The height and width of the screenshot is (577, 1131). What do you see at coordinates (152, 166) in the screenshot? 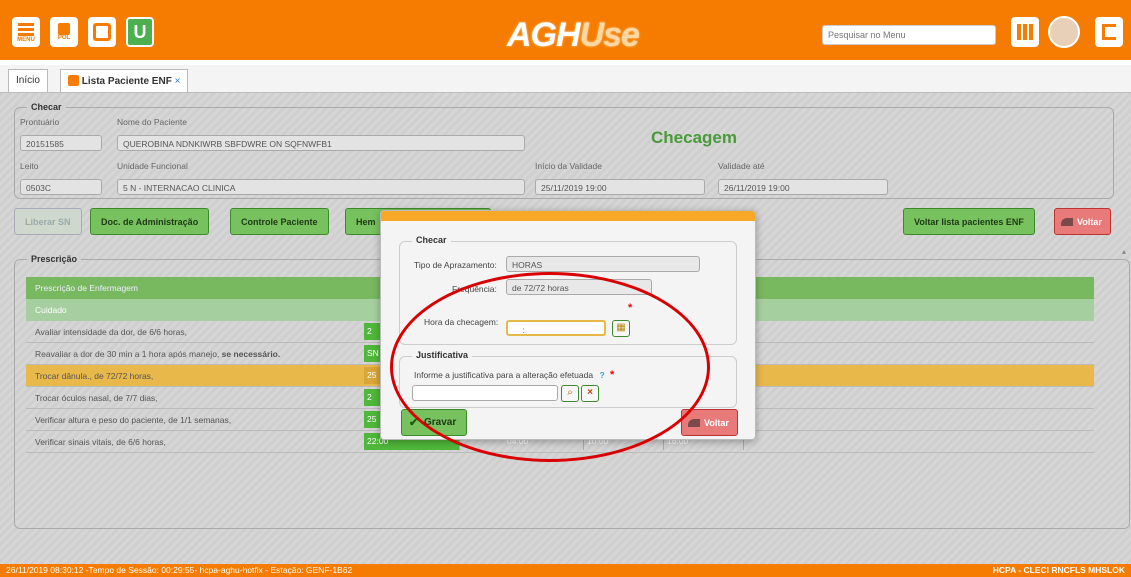
I see `unidade-label: Unidade Funcional` at bounding box center [152, 166].